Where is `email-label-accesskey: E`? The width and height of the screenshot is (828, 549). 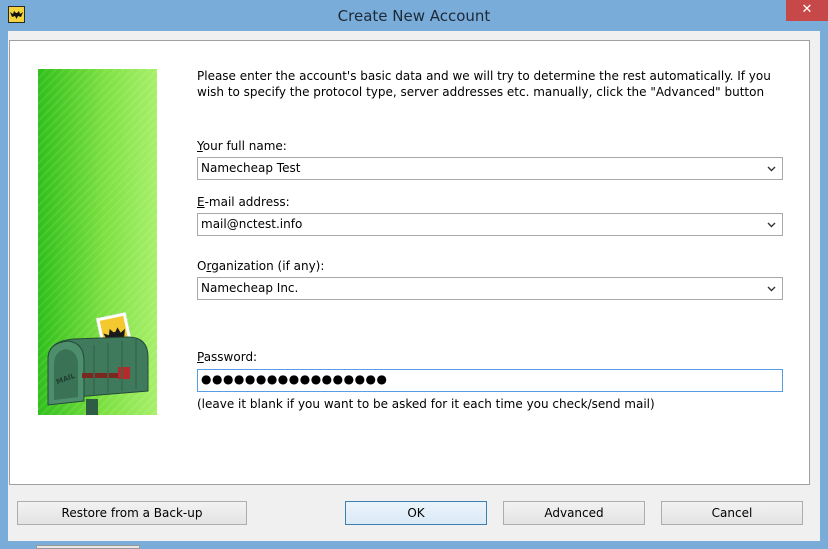
email-label-accesskey: E is located at coordinates (201, 202).